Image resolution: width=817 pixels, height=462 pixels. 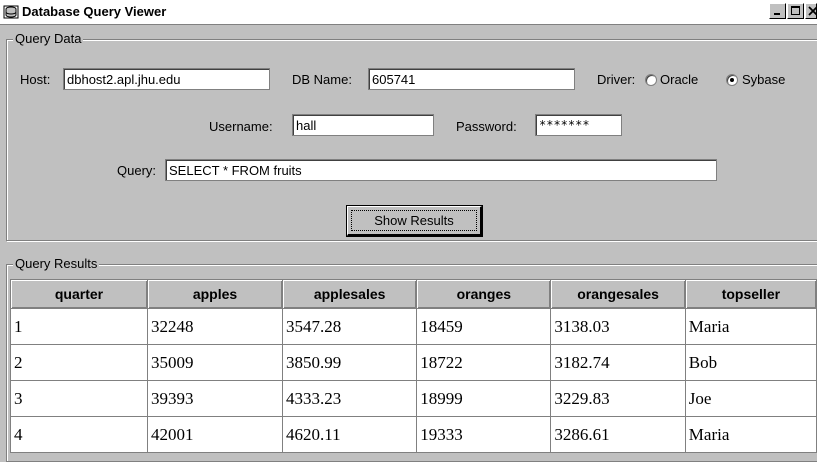 What do you see at coordinates (618, 434) in the screenshot?
I see `table-cell-orangesales: 3286.61` at bounding box center [618, 434].